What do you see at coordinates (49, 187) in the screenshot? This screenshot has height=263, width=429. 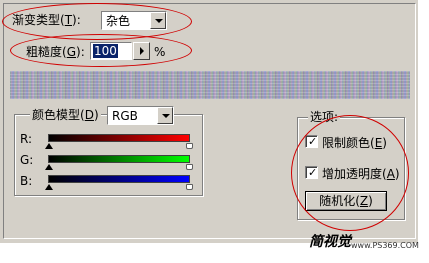 I see `channel-b-min-handle` at bounding box center [49, 187].